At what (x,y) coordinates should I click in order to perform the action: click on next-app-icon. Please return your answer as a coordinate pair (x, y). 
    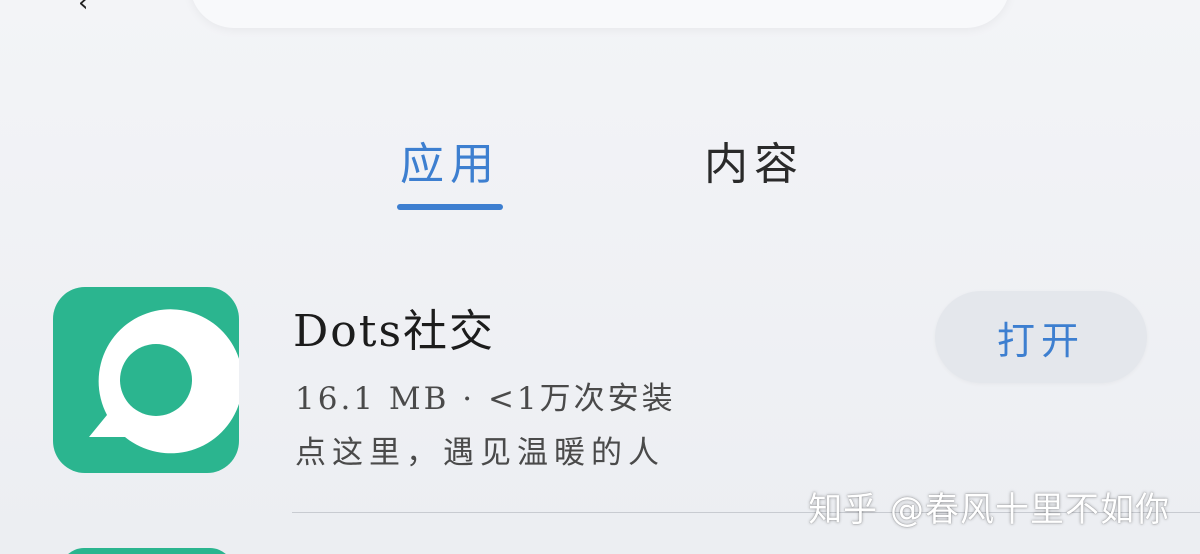
    Looking at the image, I should click on (147, 551).